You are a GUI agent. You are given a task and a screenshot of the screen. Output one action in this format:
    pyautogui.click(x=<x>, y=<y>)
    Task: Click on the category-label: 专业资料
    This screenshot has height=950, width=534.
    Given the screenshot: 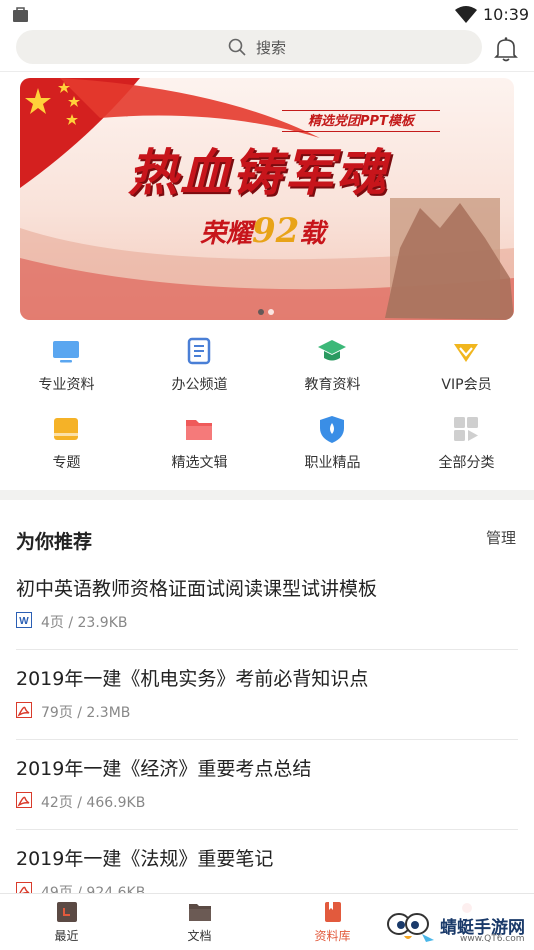 What is the action you would take?
    pyautogui.click(x=66, y=385)
    